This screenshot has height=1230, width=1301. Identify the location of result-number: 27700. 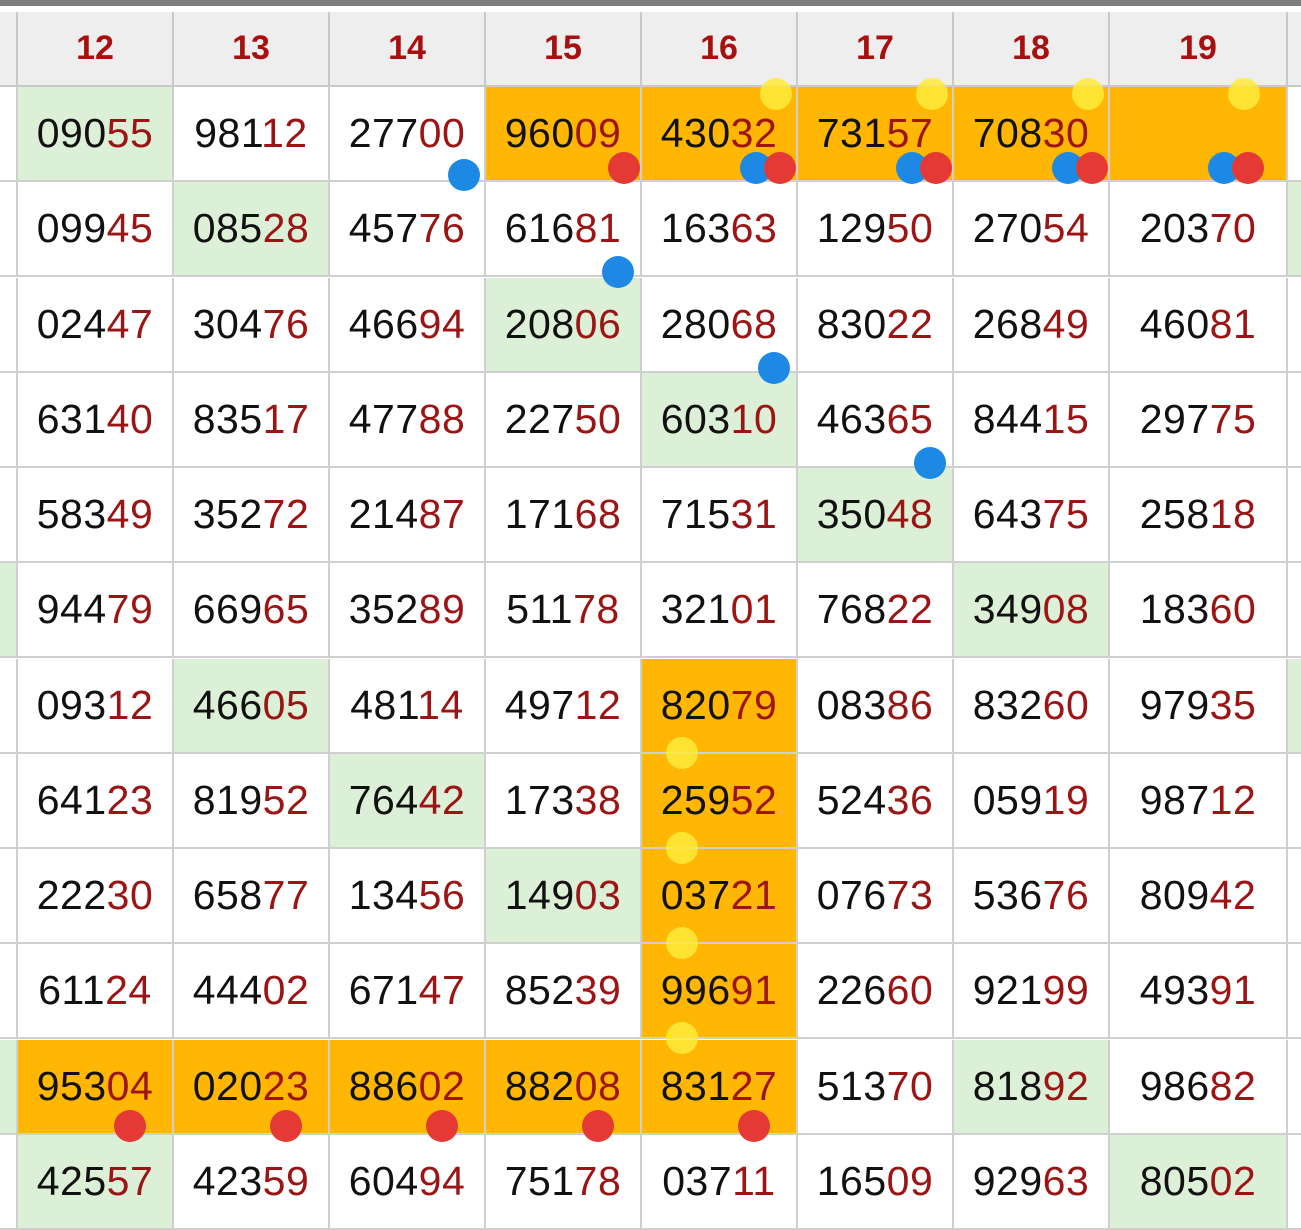
(407, 133).